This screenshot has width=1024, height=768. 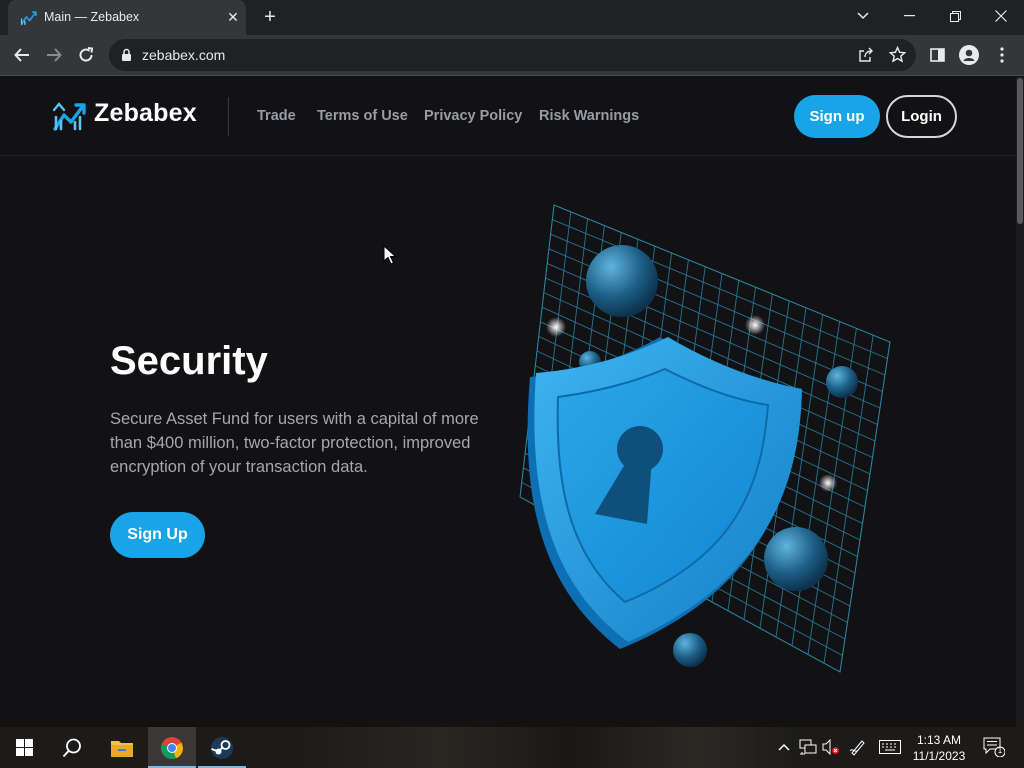 What do you see at coordinates (270, 17) in the screenshot?
I see `new-tab-button: +` at bounding box center [270, 17].